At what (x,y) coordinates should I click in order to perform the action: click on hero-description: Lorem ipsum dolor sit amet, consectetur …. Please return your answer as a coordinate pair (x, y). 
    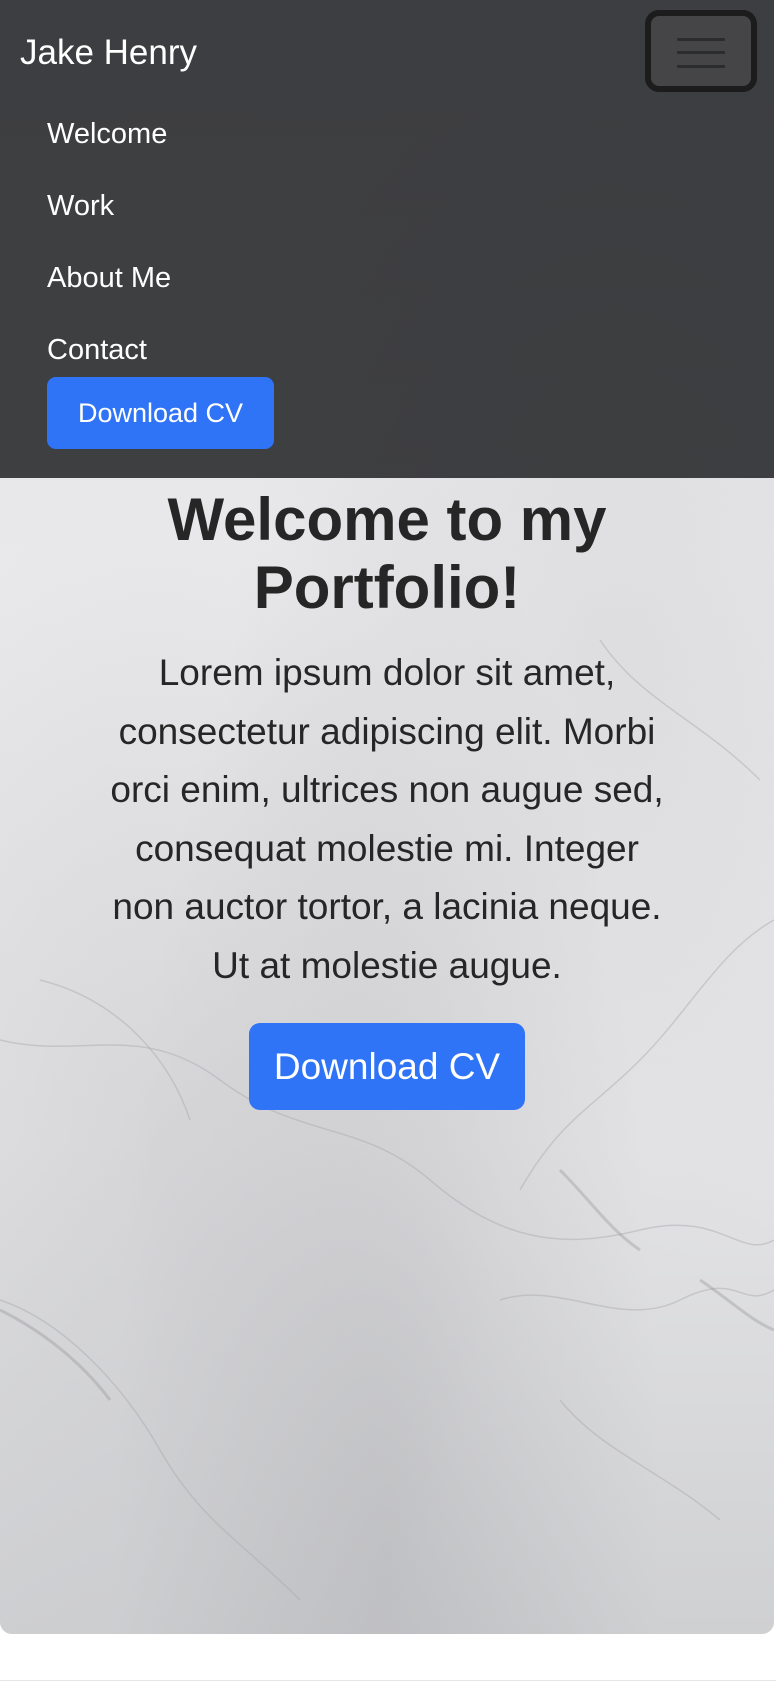
    Looking at the image, I should click on (387, 819).